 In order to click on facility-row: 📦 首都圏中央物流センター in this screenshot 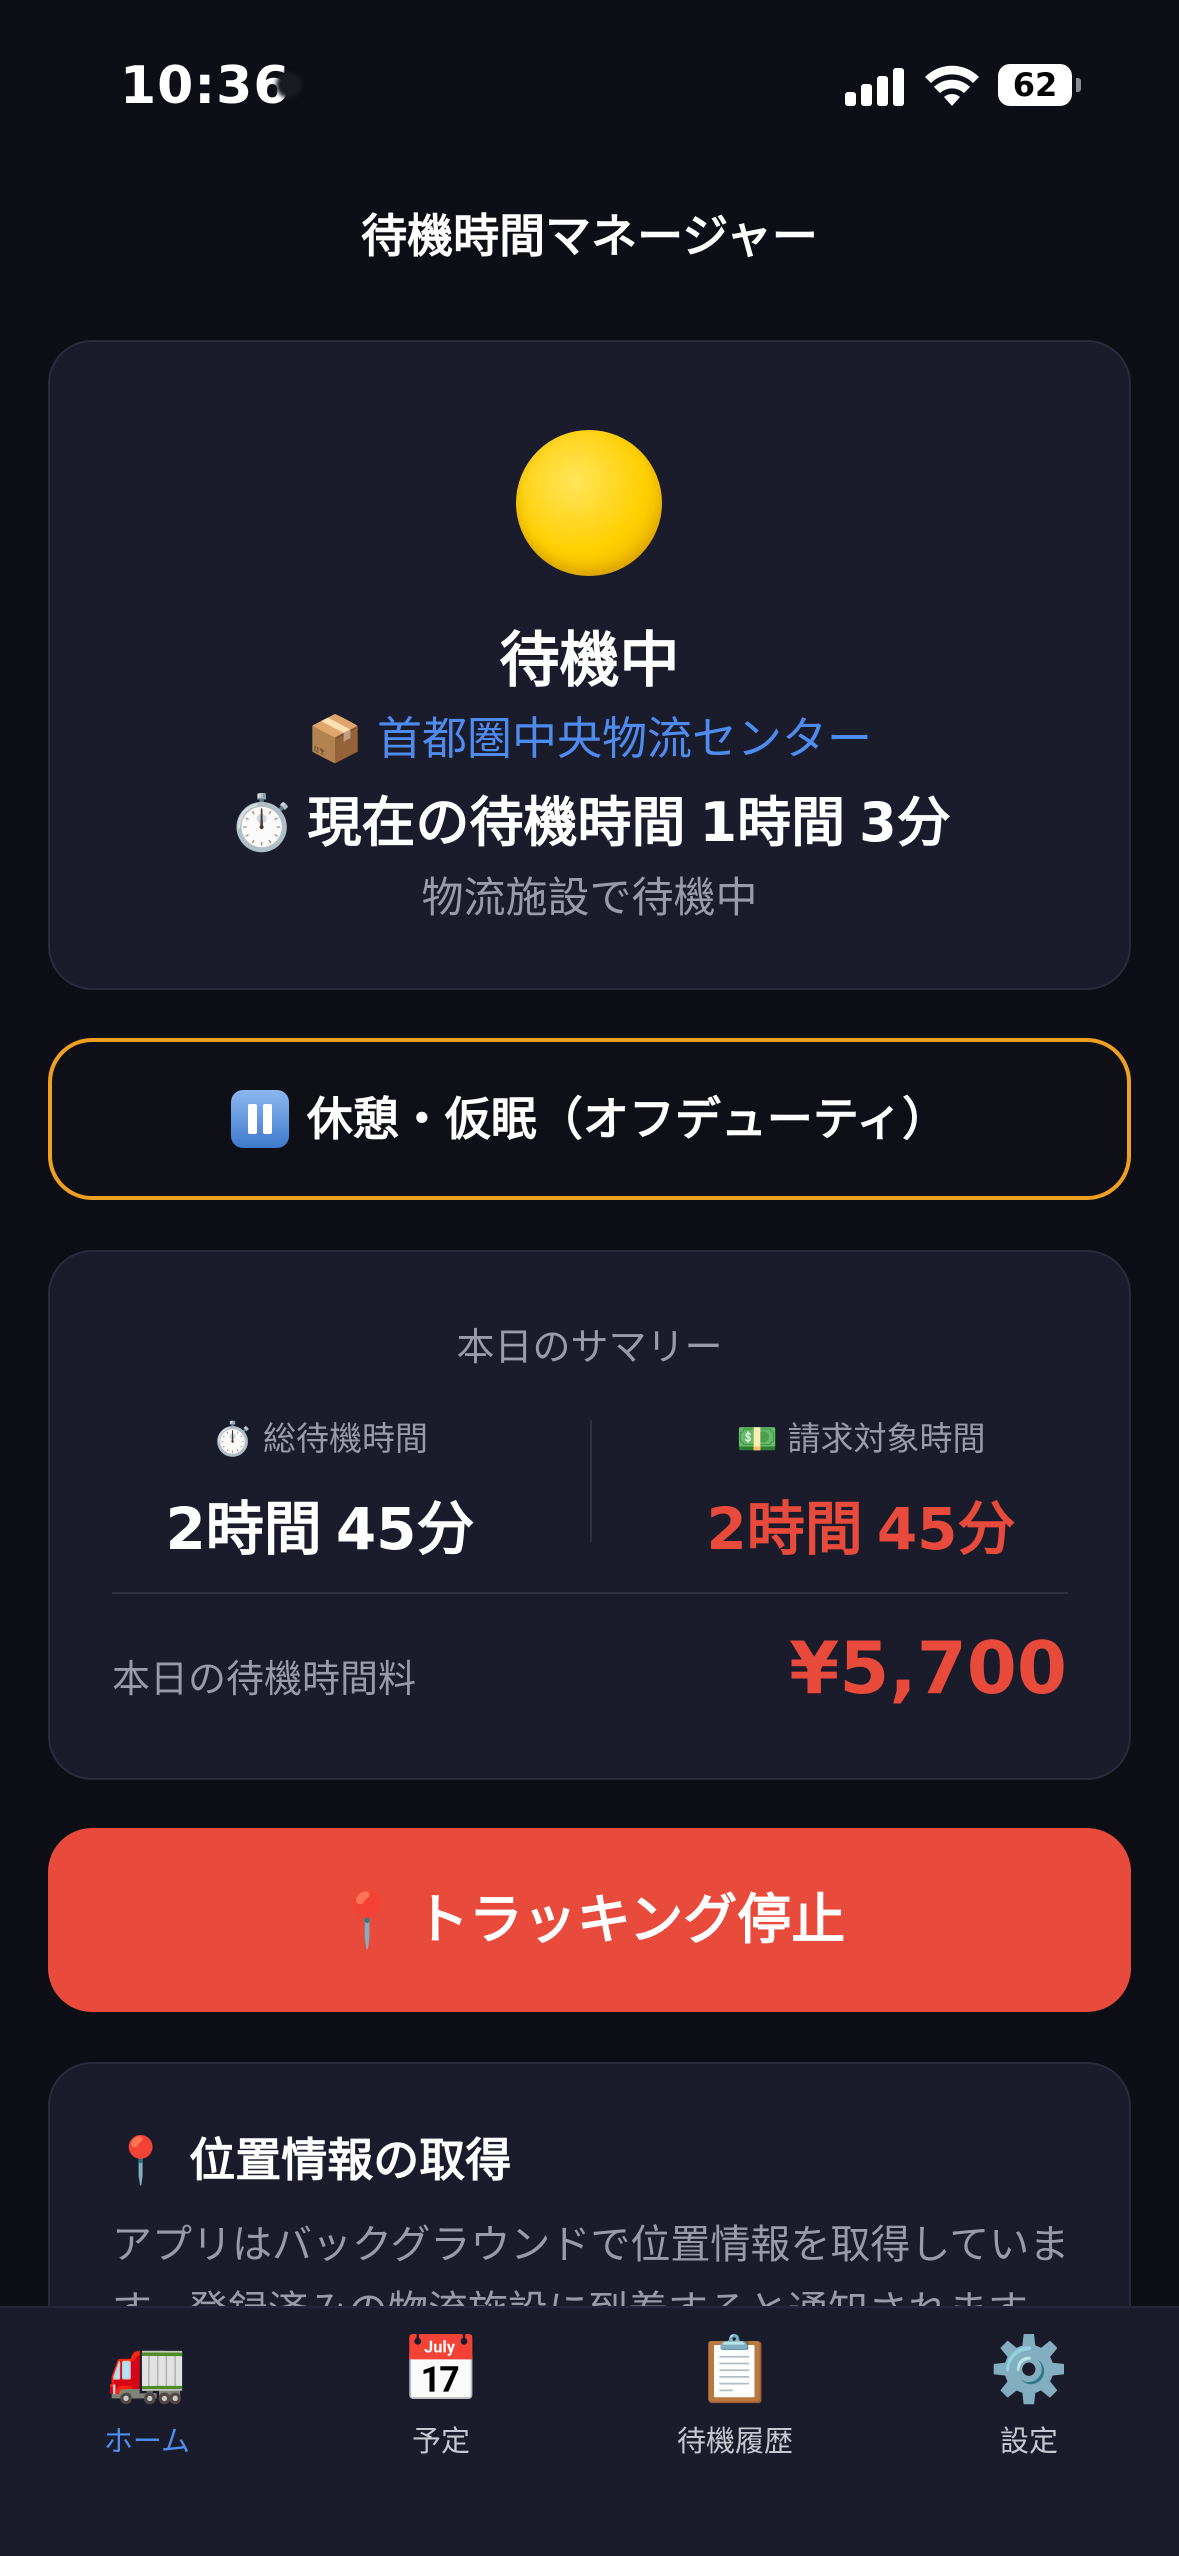, I will do `click(589, 734)`.